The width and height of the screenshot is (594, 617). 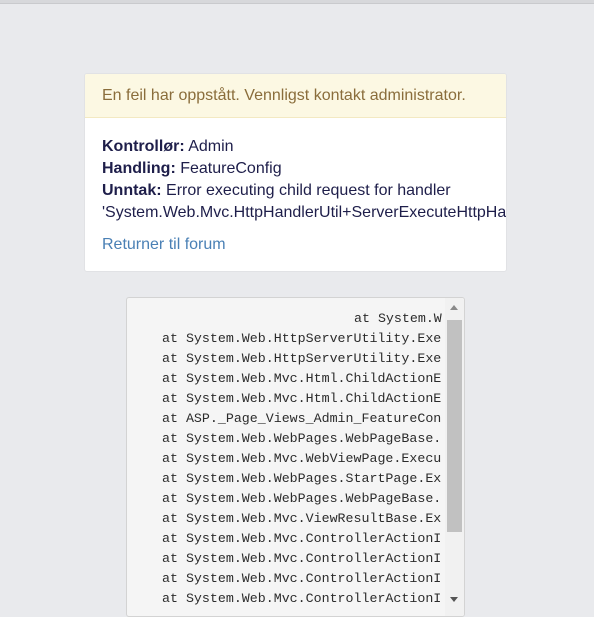 What do you see at coordinates (231, 168) in the screenshot?
I see `action-value: FeatureConfig` at bounding box center [231, 168].